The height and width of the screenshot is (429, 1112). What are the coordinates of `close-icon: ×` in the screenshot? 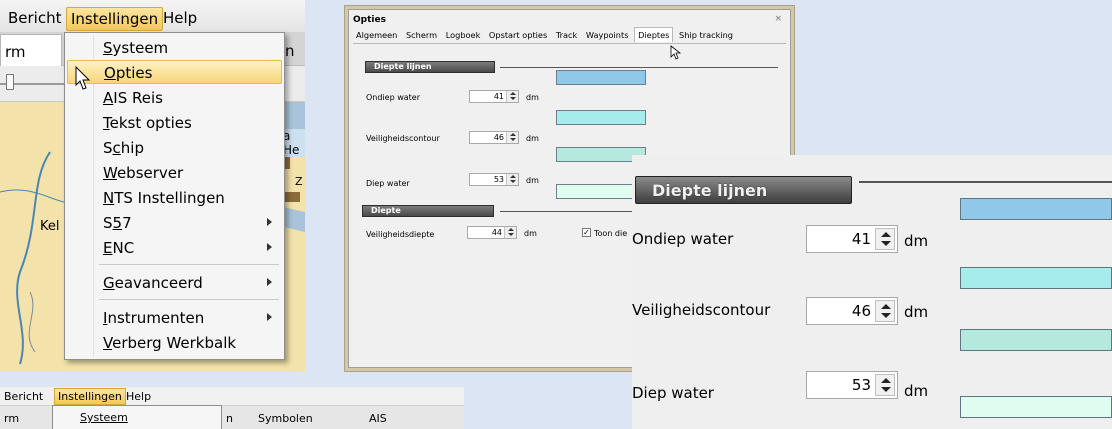 It's located at (778, 19).